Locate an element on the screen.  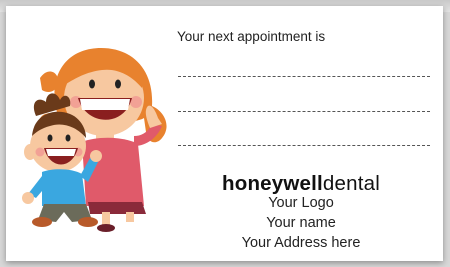
name-placeholder: Your name is located at coordinates (301, 223).